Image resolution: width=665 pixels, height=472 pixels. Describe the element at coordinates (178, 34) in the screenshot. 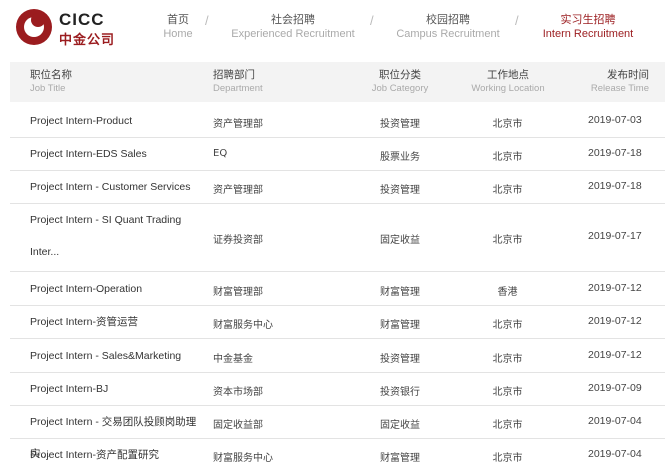

I see `nav-home-en: Home` at that location.